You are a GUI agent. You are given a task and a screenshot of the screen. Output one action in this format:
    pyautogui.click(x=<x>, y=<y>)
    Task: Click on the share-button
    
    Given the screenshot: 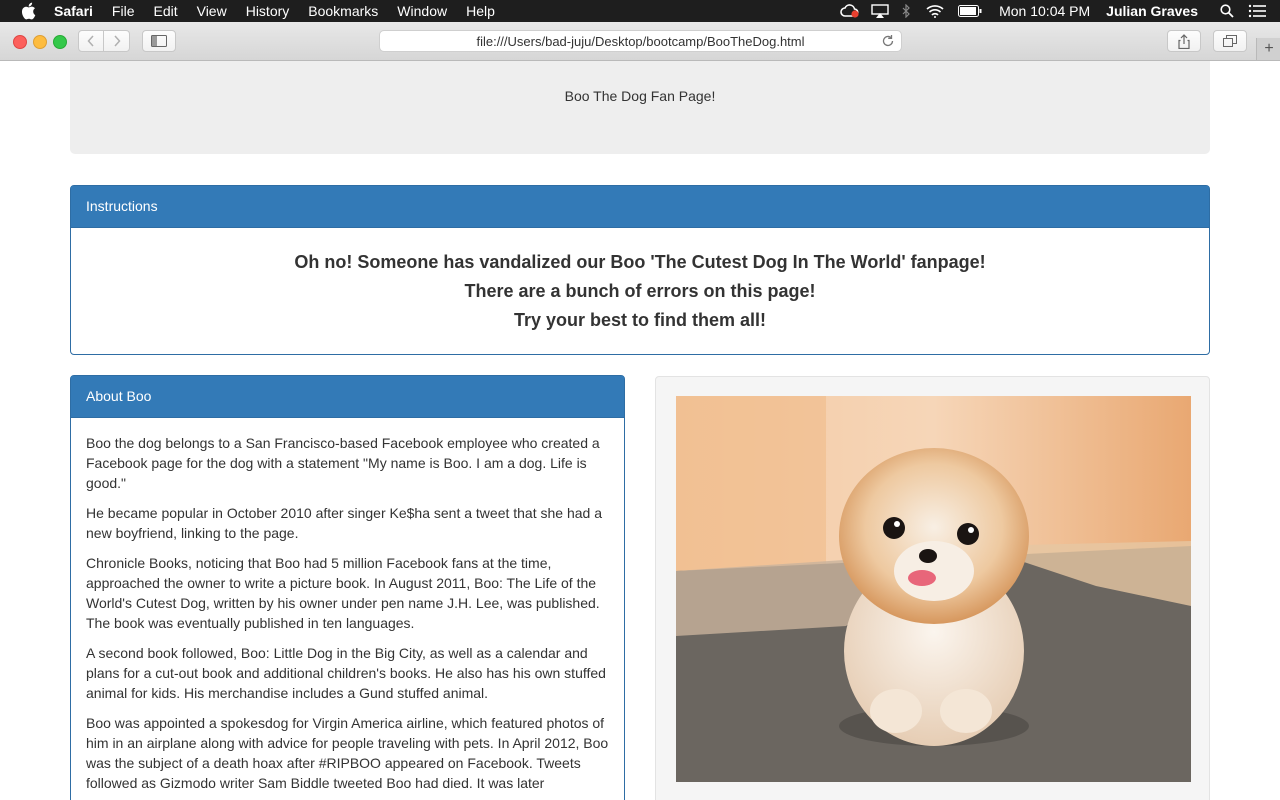 What is the action you would take?
    pyautogui.click(x=1184, y=41)
    